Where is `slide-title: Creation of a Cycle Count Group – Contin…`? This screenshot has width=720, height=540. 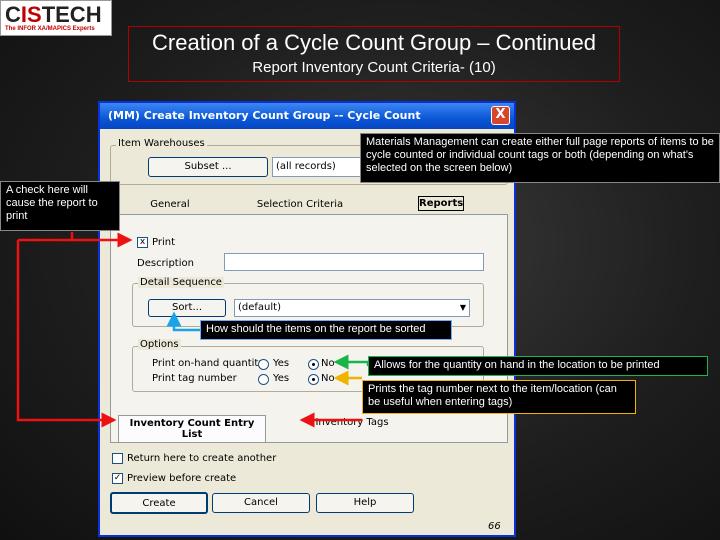
slide-title: Creation of a Cycle Count Group – Contin… is located at coordinates (374, 42).